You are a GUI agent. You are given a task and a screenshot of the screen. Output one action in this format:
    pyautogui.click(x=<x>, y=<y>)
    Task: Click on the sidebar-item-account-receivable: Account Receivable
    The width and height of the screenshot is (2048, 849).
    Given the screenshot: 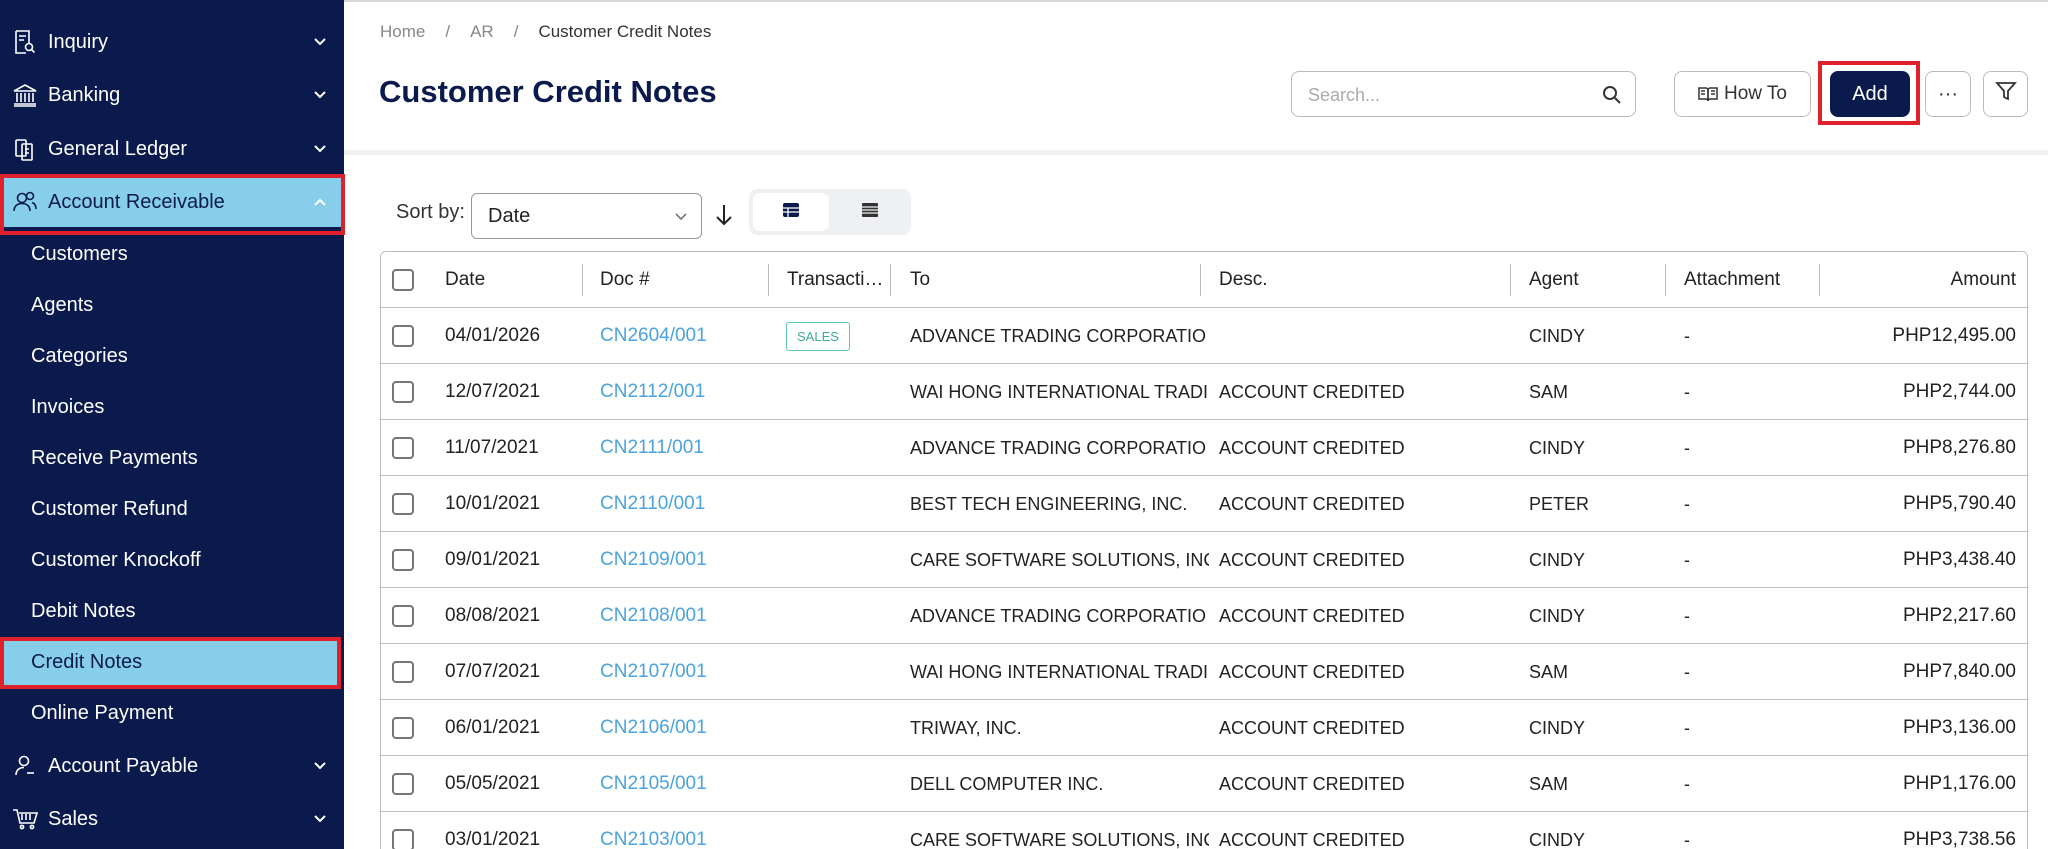 What is the action you would take?
    pyautogui.click(x=172, y=202)
    